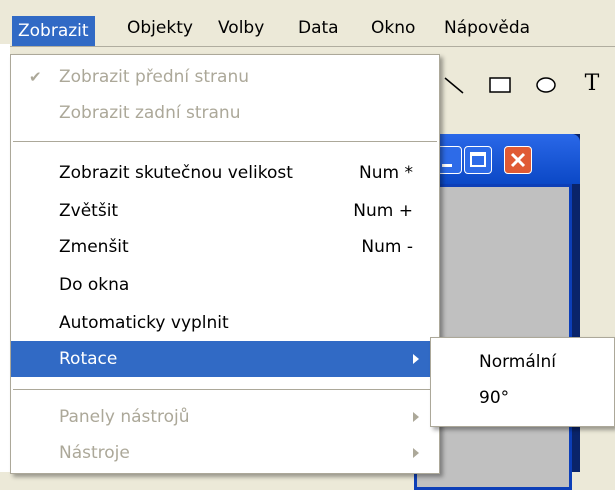 The width and height of the screenshot is (615, 490). What do you see at coordinates (144, 323) in the screenshot?
I see `menu-item-label: Automaticky vyplnit` at bounding box center [144, 323].